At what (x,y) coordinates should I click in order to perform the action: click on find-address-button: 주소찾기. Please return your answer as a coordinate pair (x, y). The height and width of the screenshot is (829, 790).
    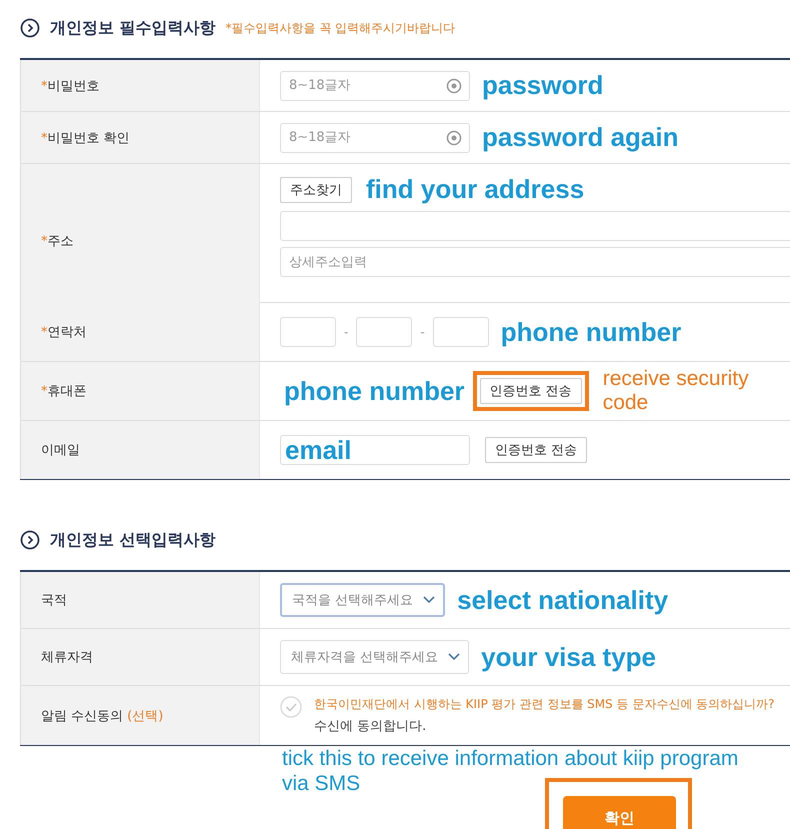
    Looking at the image, I should click on (316, 189).